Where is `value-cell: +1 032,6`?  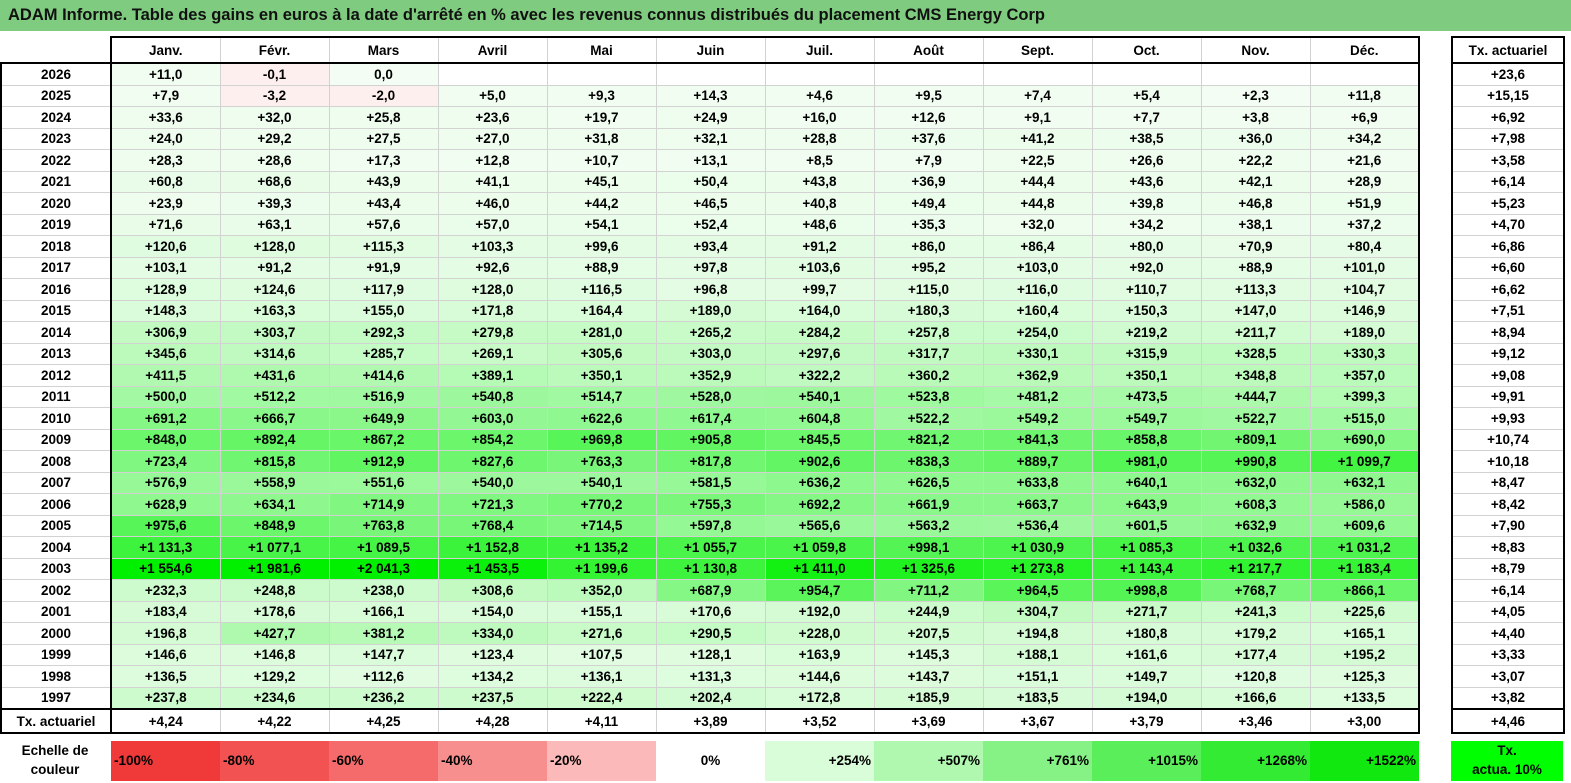
value-cell: +1 032,6 is located at coordinates (1255, 547).